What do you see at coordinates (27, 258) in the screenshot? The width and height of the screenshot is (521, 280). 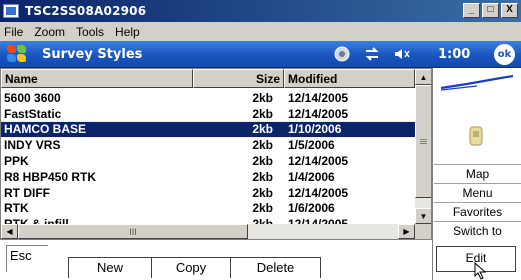 I see `esc-button: Esc` at bounding box center [27, 258].